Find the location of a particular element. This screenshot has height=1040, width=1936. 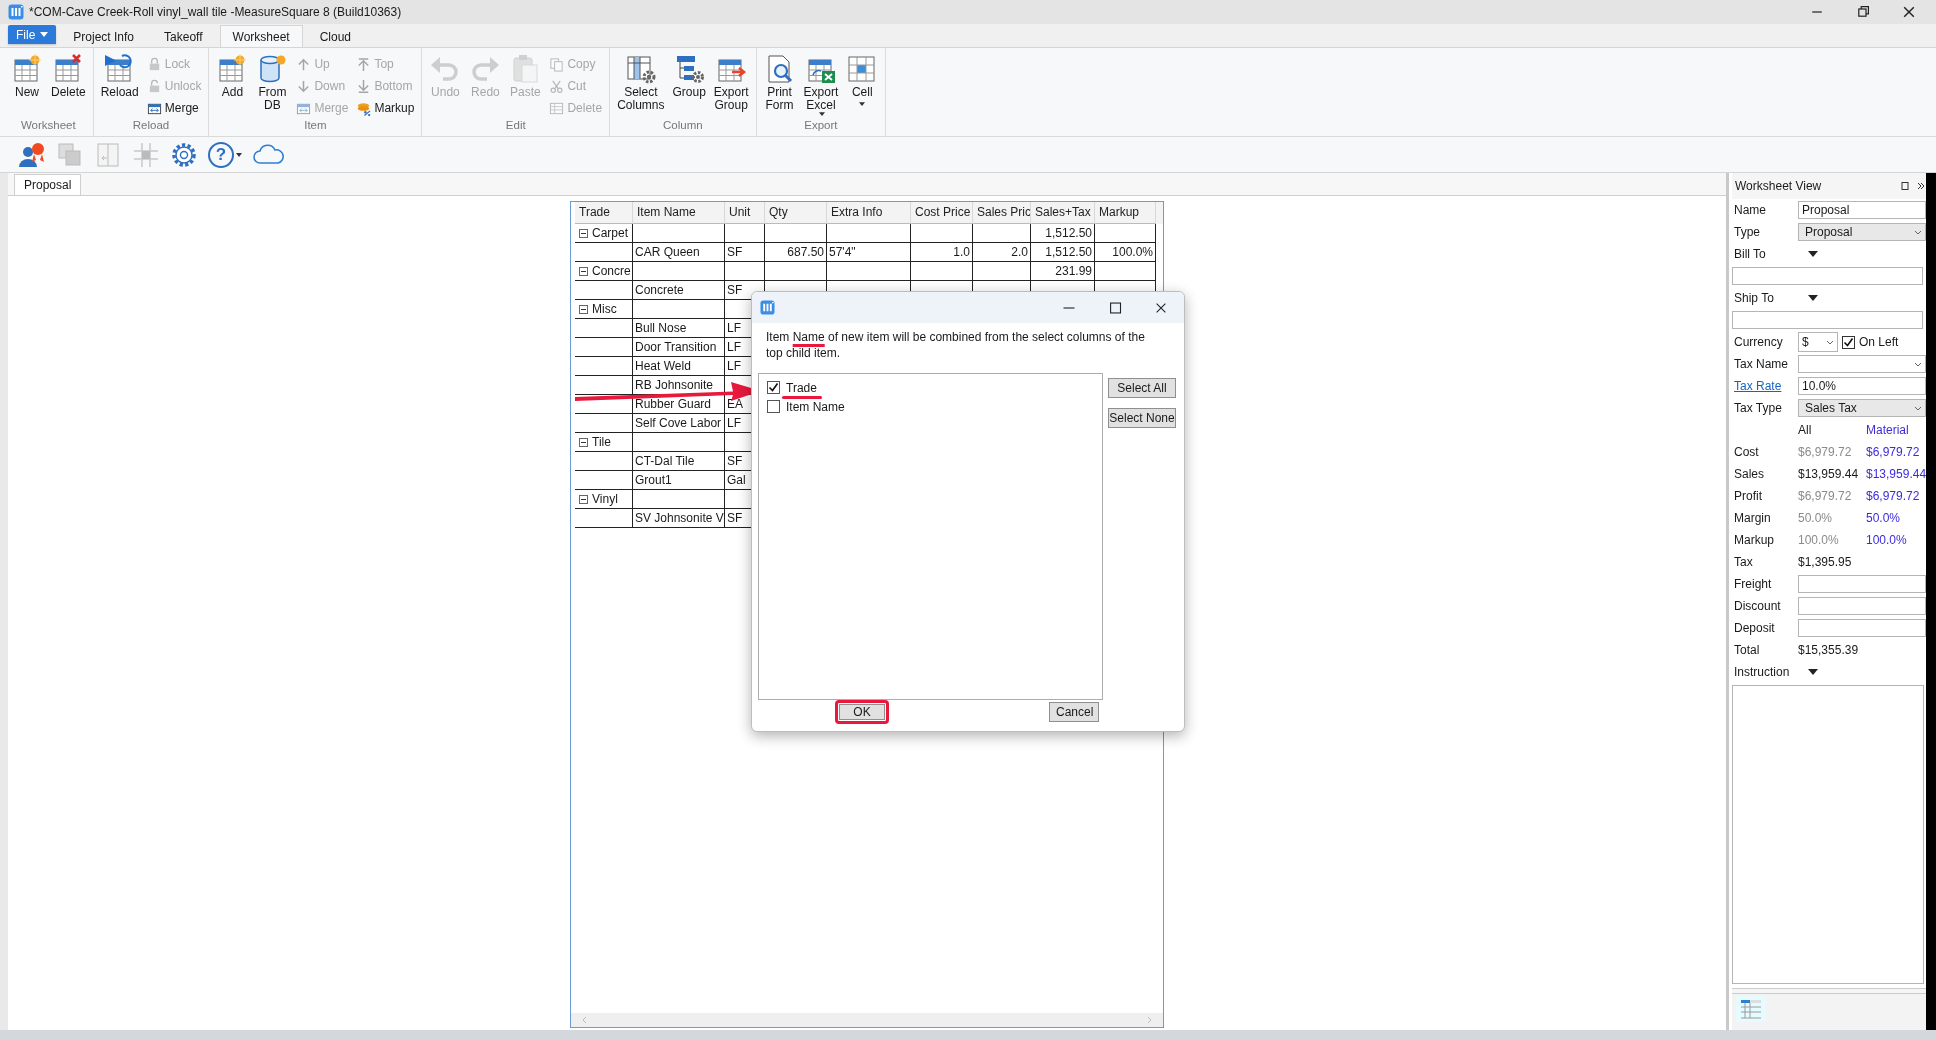

column-header: Sales Pric is located at coordinates (1002, 213).